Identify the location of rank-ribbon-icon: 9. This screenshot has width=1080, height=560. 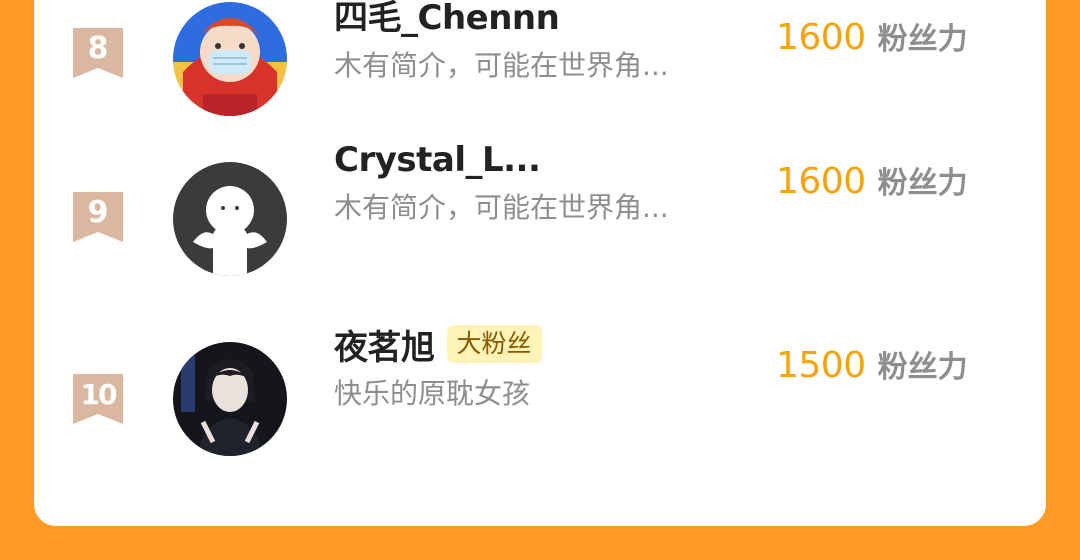
(98, 217).